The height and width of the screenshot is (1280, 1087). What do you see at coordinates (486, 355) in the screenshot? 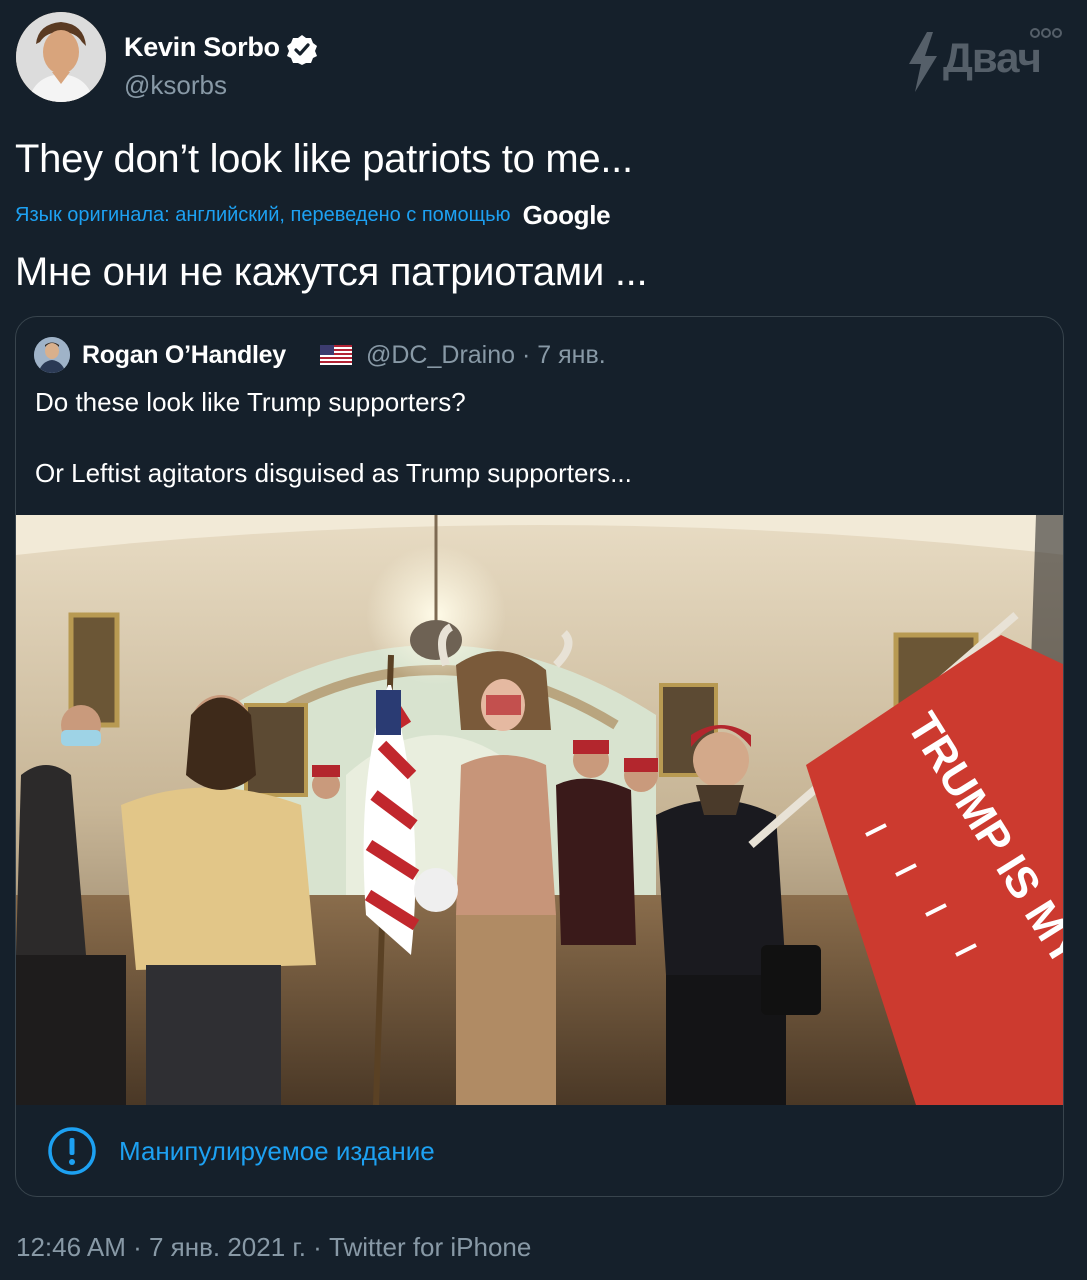
I see `quoted-handle-date: @DC_Draino · 7 янв.` at bounding box center [486, 355].